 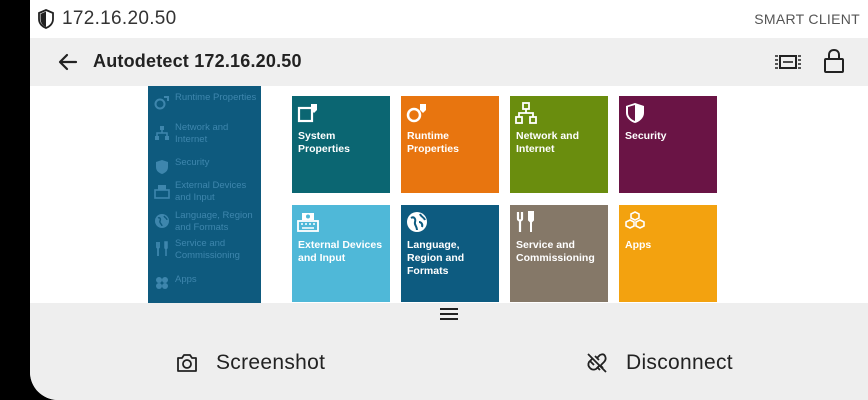 I want to click on sidebar-item-apps: Apps, so click(x=206, y=286).